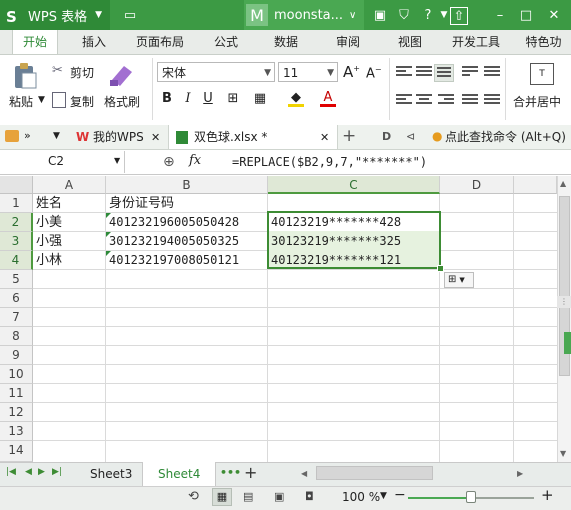 Image resolution: width=571 pixels, height=510 pixels. What do you see at coordinates (404, 73) in the screenshot?
I see `align-top-icon` at bounding box center [404, 73].